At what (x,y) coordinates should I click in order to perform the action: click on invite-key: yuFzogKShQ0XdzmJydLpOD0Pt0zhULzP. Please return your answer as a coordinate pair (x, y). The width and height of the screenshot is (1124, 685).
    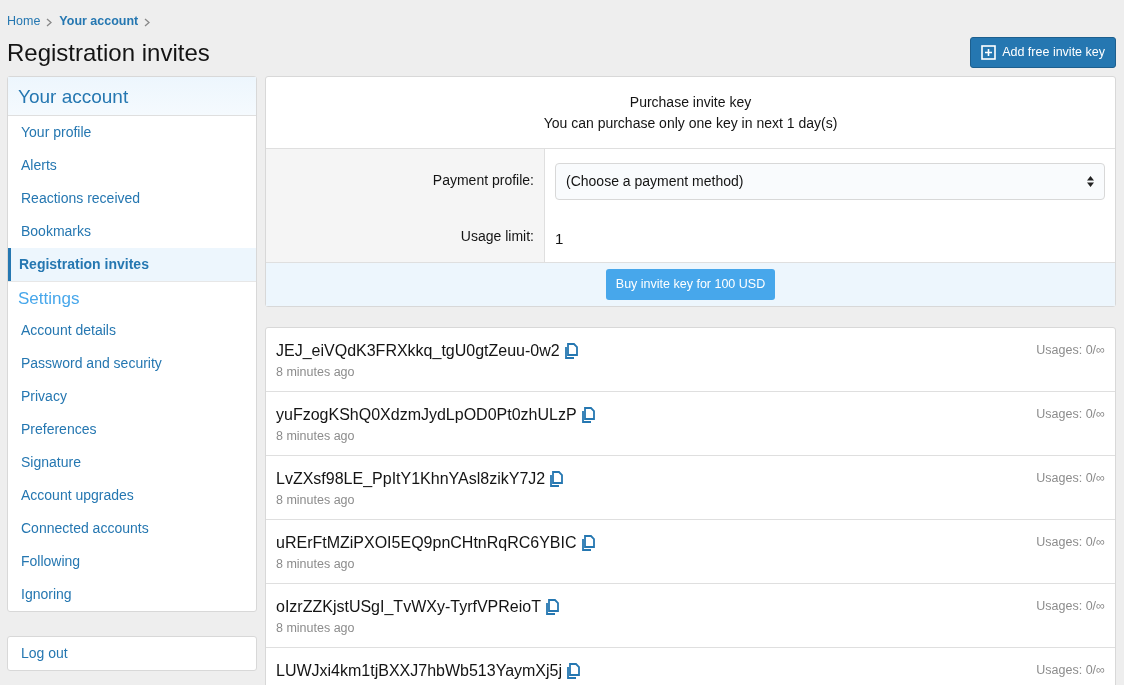
    Looking at the image, I should click on (426, 414).